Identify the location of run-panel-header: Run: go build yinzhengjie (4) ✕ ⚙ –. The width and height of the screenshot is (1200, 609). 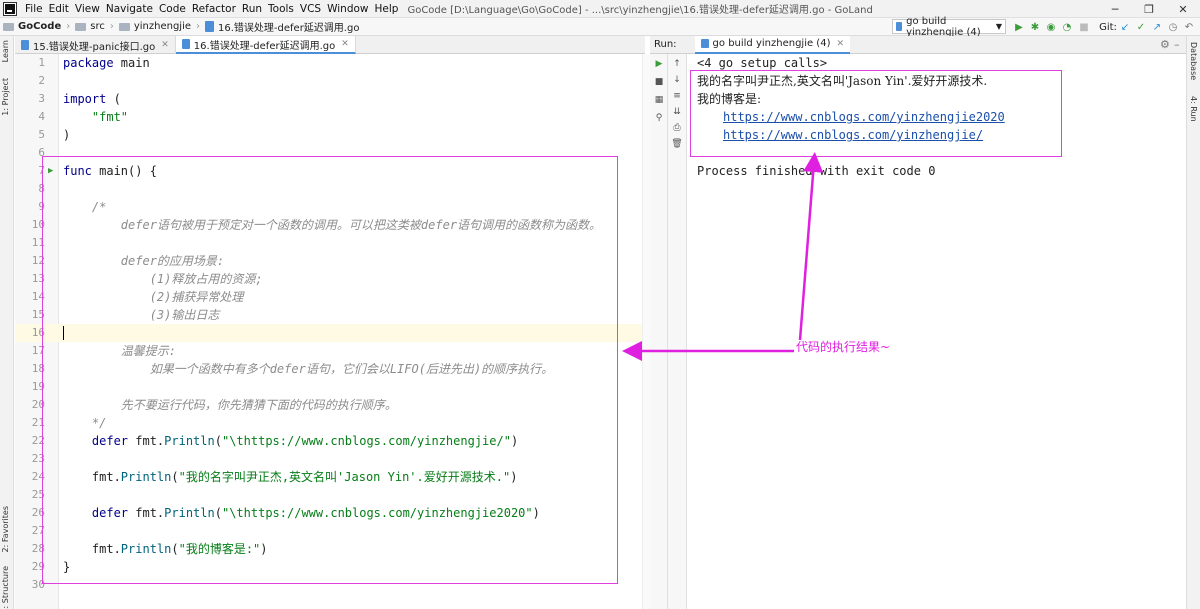
(918, 44).